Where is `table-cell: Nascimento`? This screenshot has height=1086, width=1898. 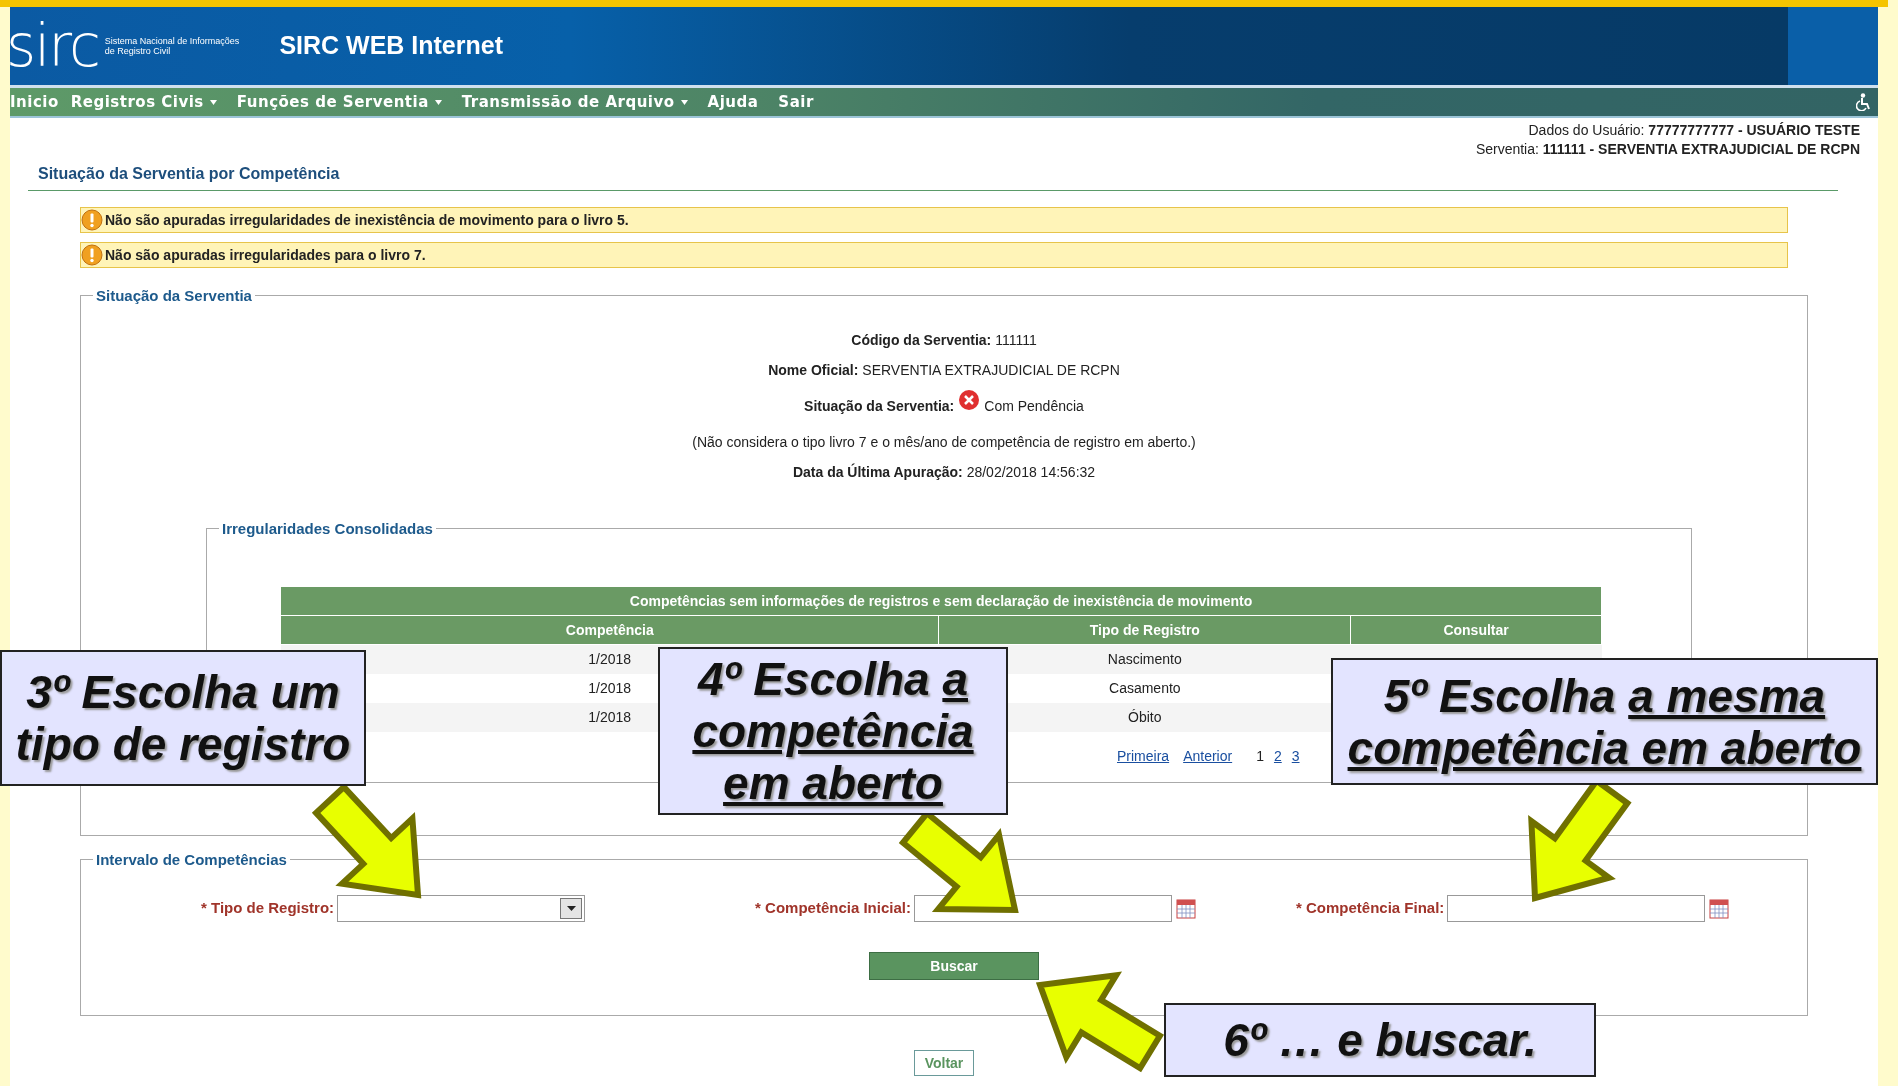 table-cell: Nascimento is located at coordinates (1144, 658).